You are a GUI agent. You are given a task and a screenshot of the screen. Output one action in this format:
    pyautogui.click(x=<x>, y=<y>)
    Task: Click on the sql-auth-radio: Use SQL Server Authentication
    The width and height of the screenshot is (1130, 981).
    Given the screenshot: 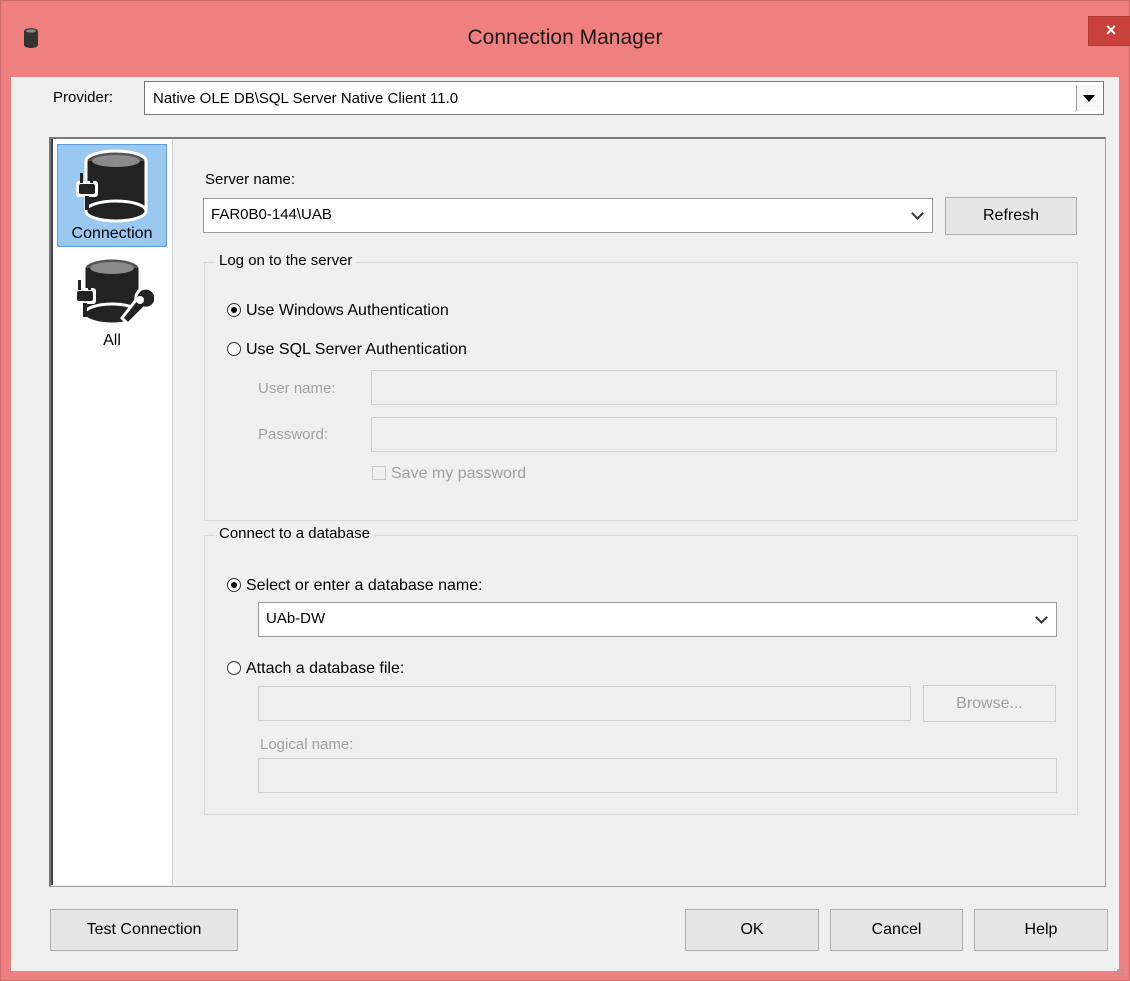 What is the action you would take?
    pyautogui.click(x=347, y=350)
    